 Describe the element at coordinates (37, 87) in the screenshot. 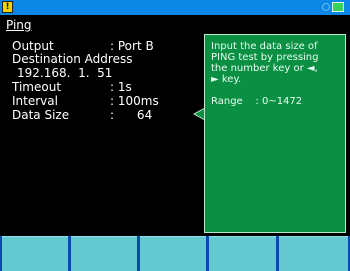

I see `field-label-timeout: Timeout` at that location.